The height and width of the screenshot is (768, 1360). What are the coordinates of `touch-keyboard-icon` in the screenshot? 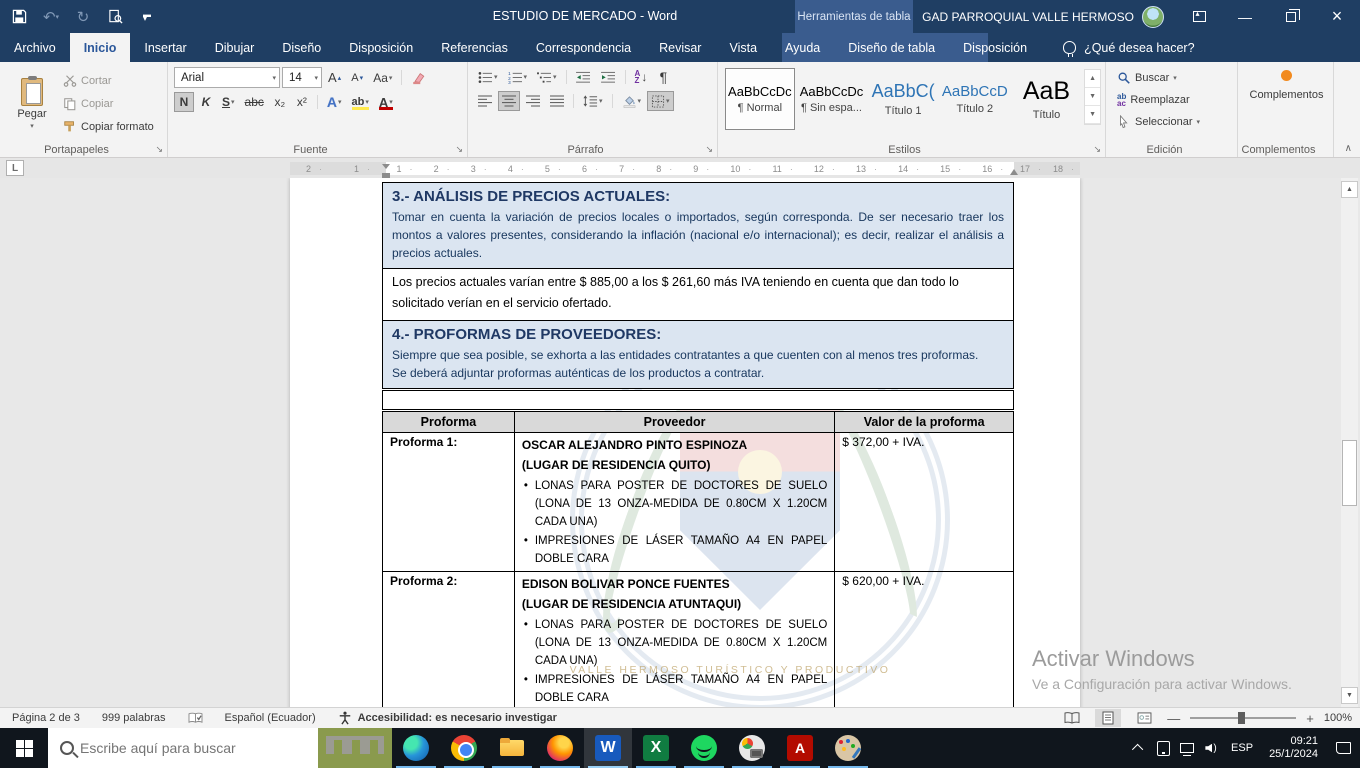 It's located at (1163, 748).